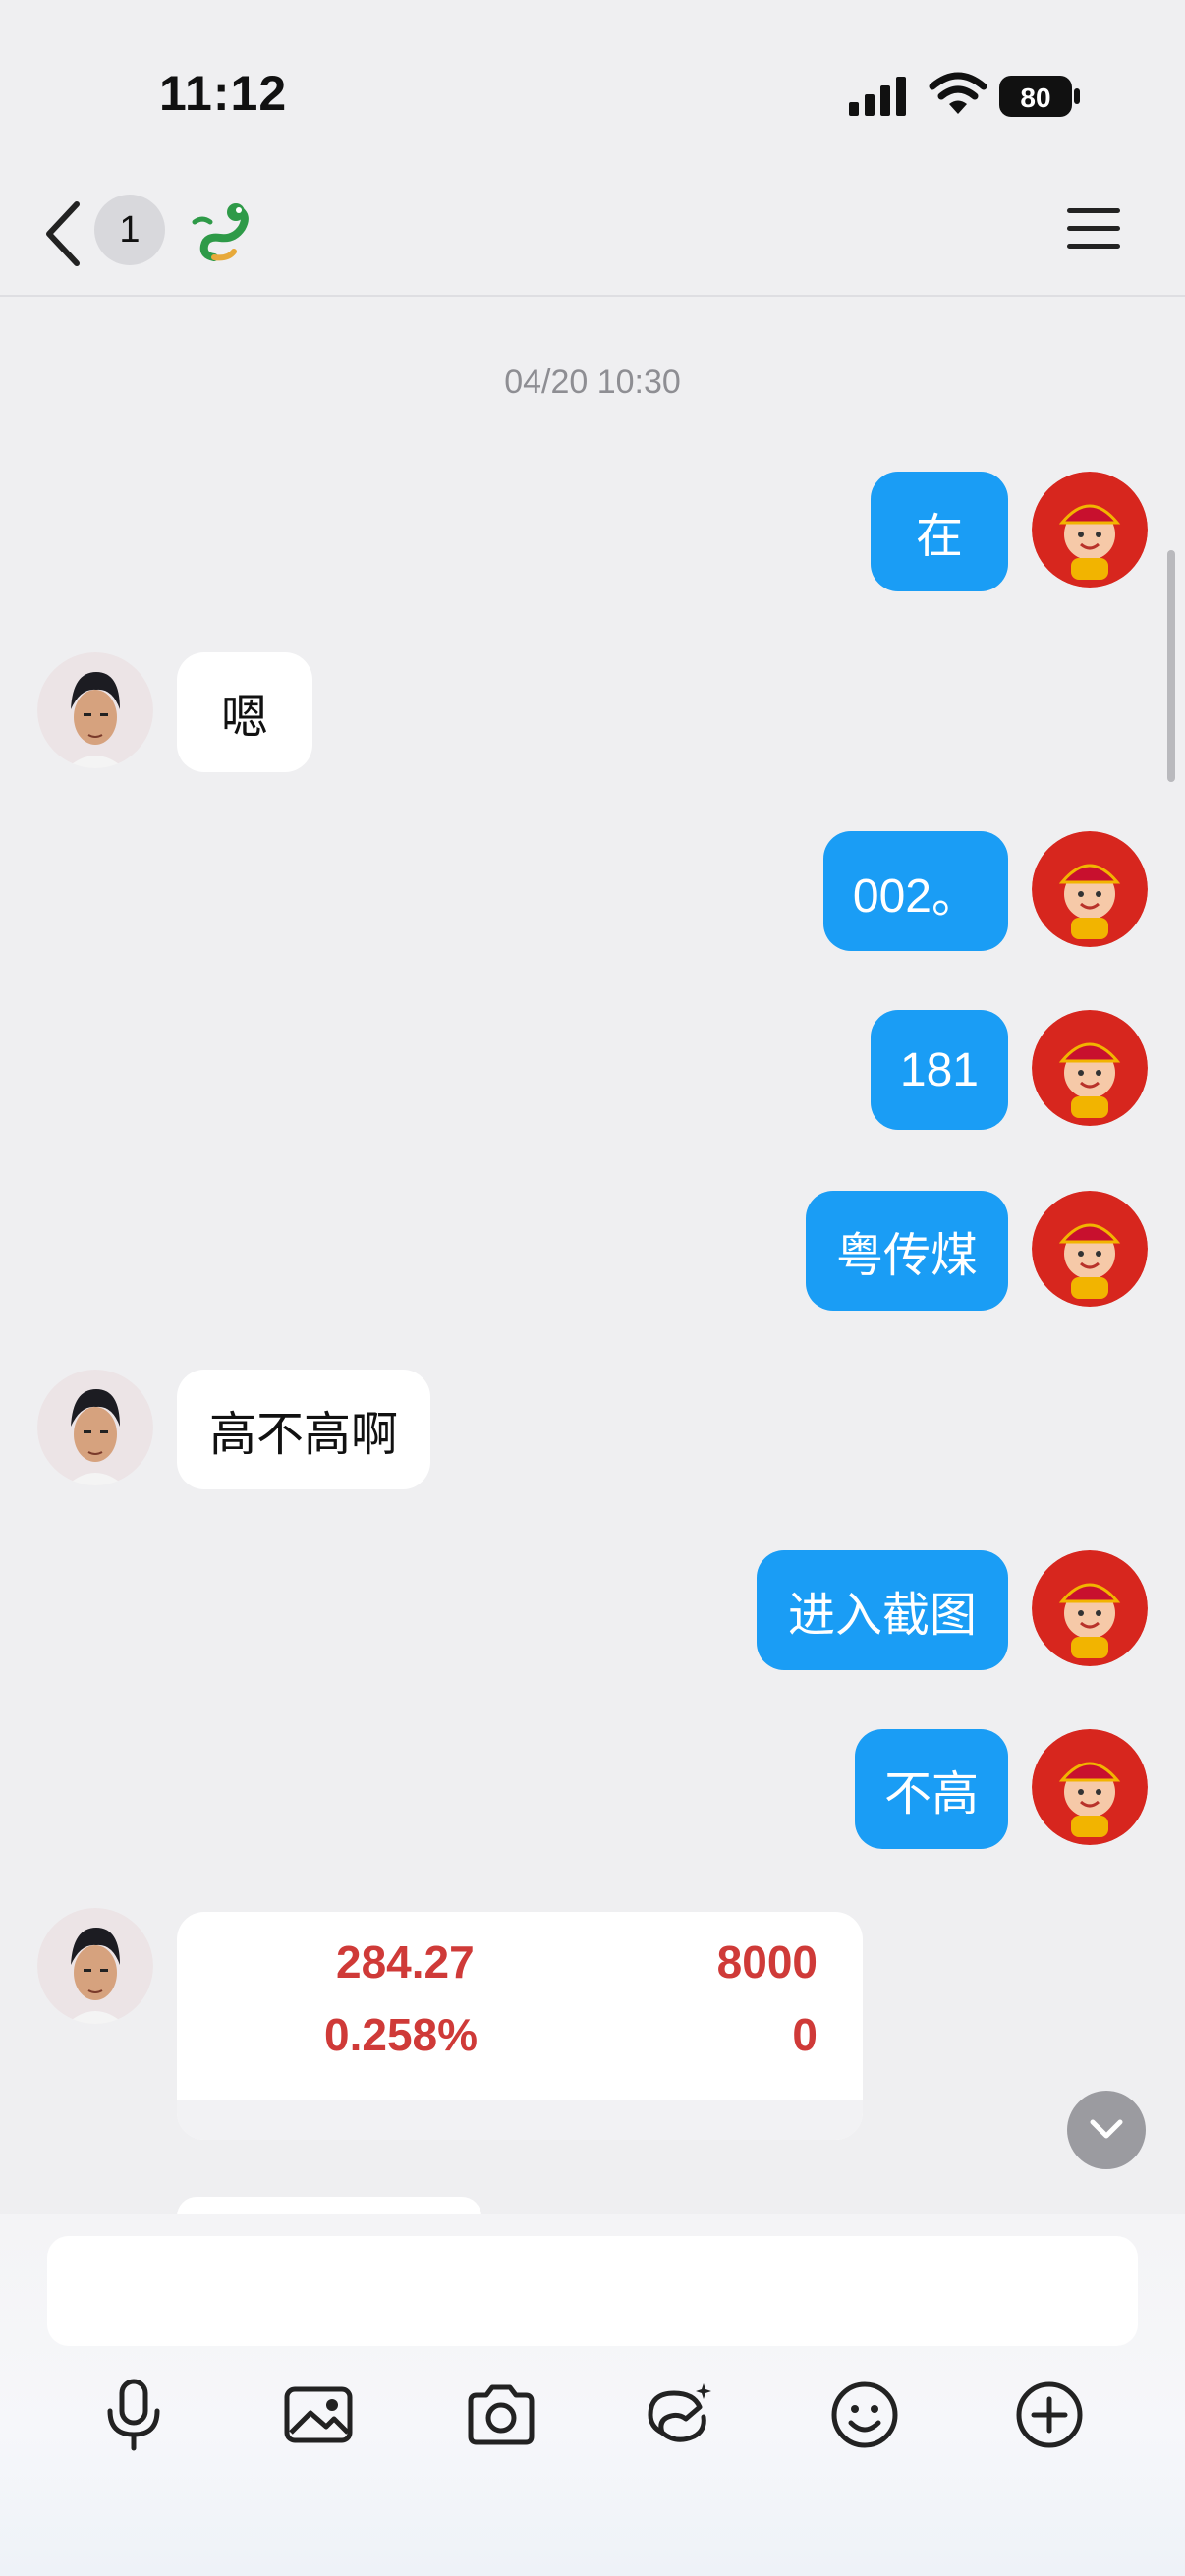 The height and width of the screenshot is (2576, 1185). What do you see at coordinates (224, 93) in the screenshot?
I see `status-time: 11:12` at bounding box center [224, 93].